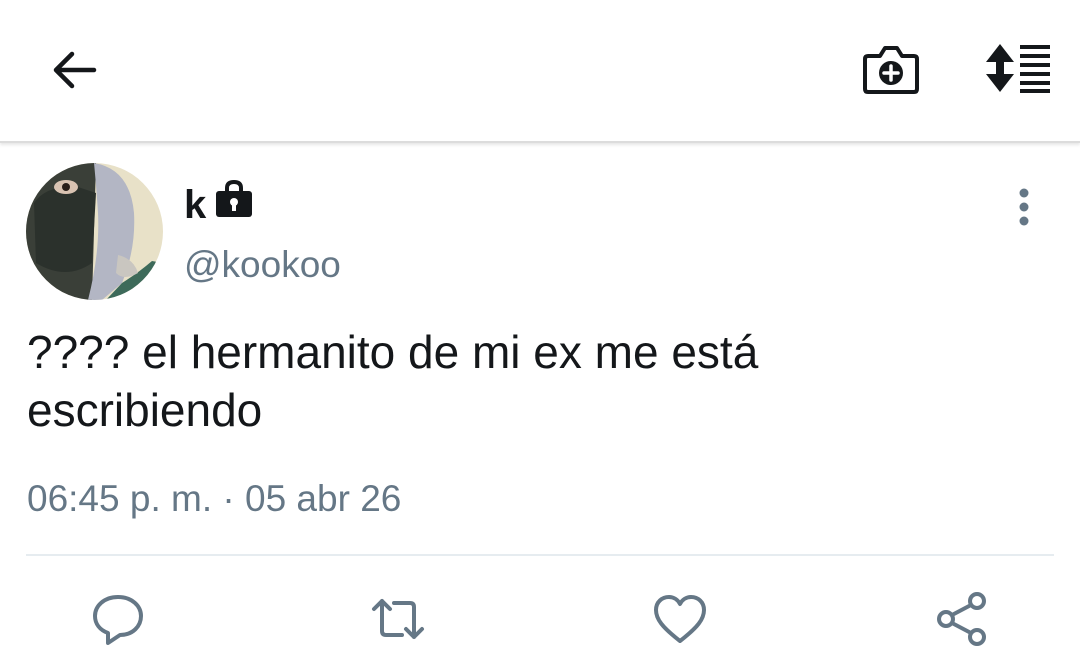  What do you see at coordinates (540, 555) in the screenshot?
I see `divider` at bounding box center [540, 555].